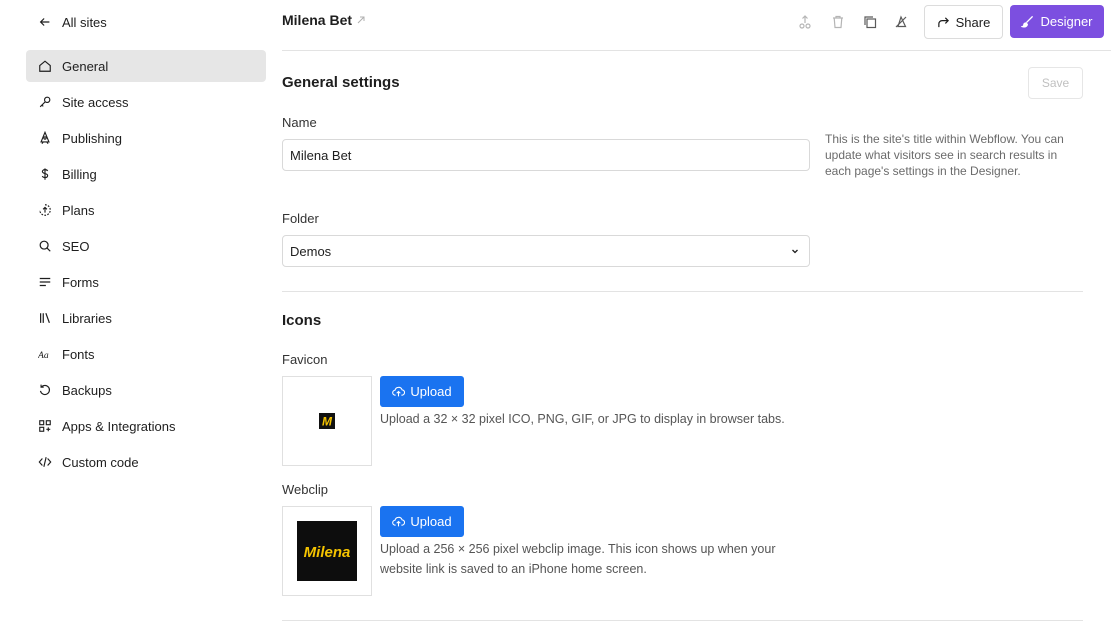 This screenshot has height=627, width=1111. What do you see at coordinates (341, 82) in the screenshot?
I see `general-settings-title: General settings` at bounding box center [341, 82].